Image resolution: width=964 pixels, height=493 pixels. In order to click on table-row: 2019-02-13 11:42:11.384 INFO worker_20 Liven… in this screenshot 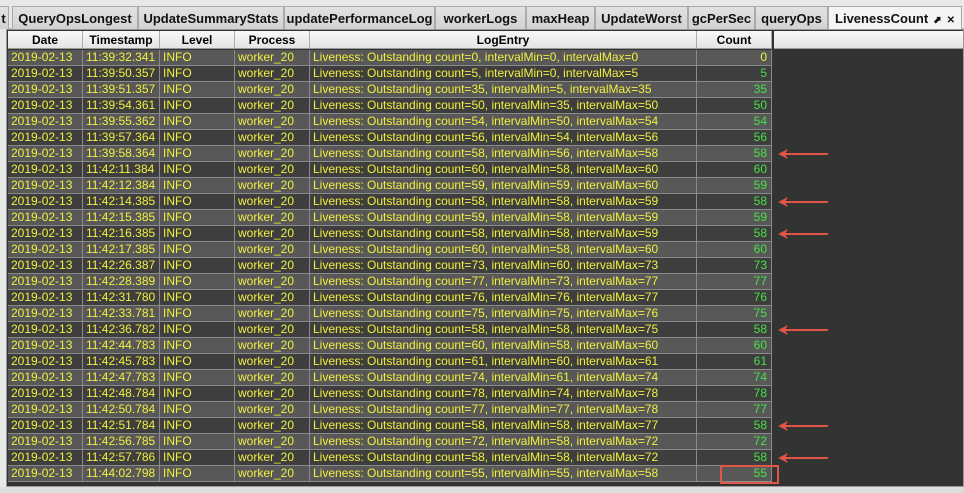, I will do `click(390, 170)`.